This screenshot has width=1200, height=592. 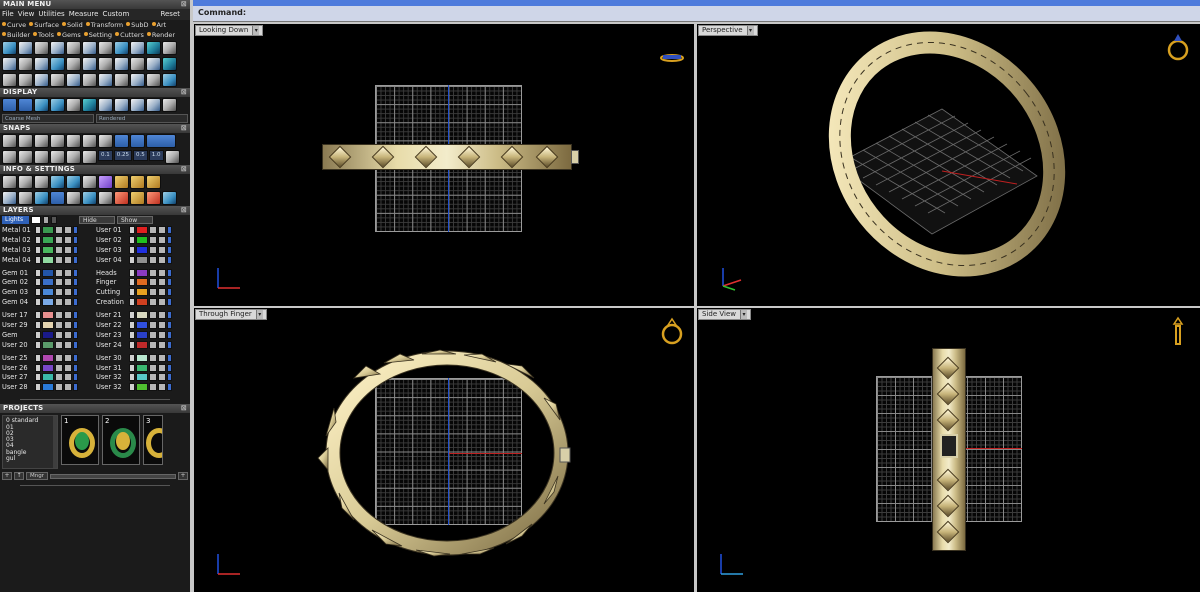 What do you see at coordinates (142, 368) in the screenshot?
I see `layer-row: User 31` at bounding box center [142, 368].